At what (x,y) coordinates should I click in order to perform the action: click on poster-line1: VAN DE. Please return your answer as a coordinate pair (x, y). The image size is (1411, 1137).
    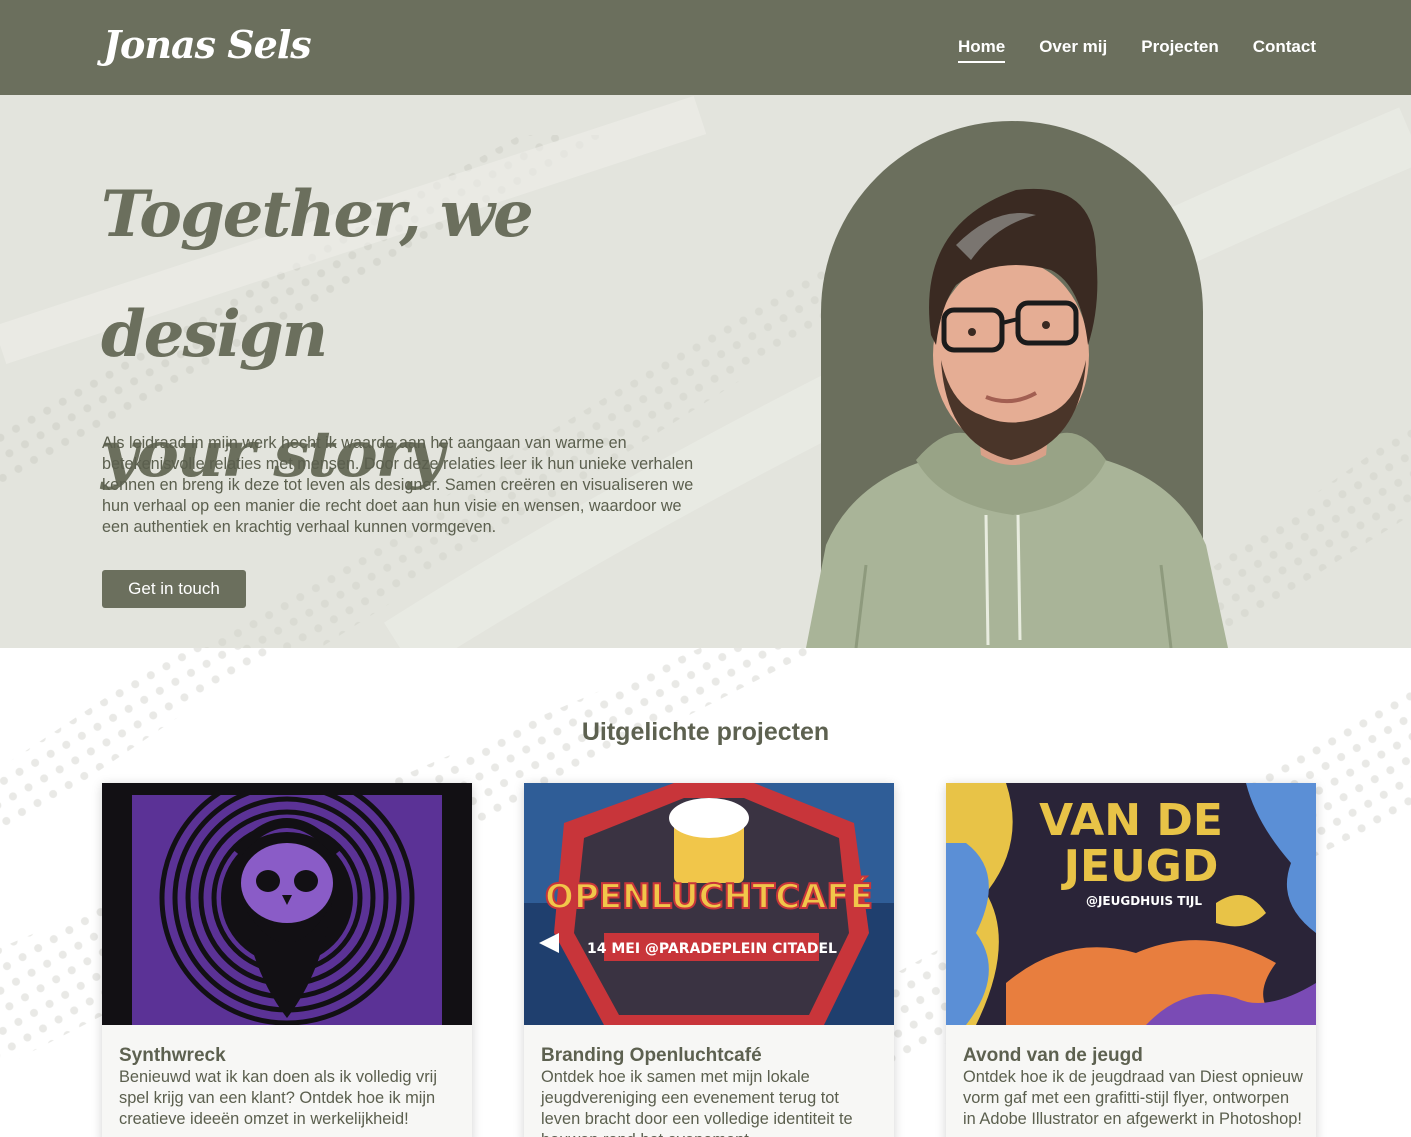
    Looking at the image, I should click on (1131, 820).